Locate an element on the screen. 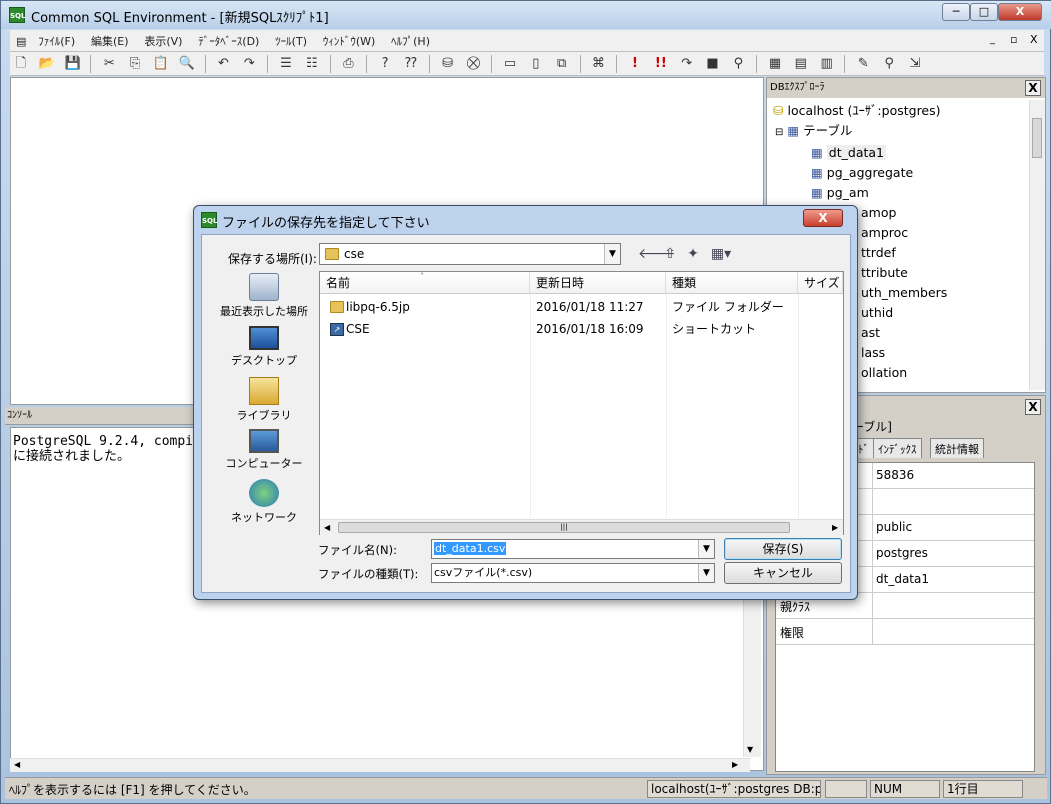  console-horizontal-scrollbar: ◀ ▶ is located at coordinates (380, 765).